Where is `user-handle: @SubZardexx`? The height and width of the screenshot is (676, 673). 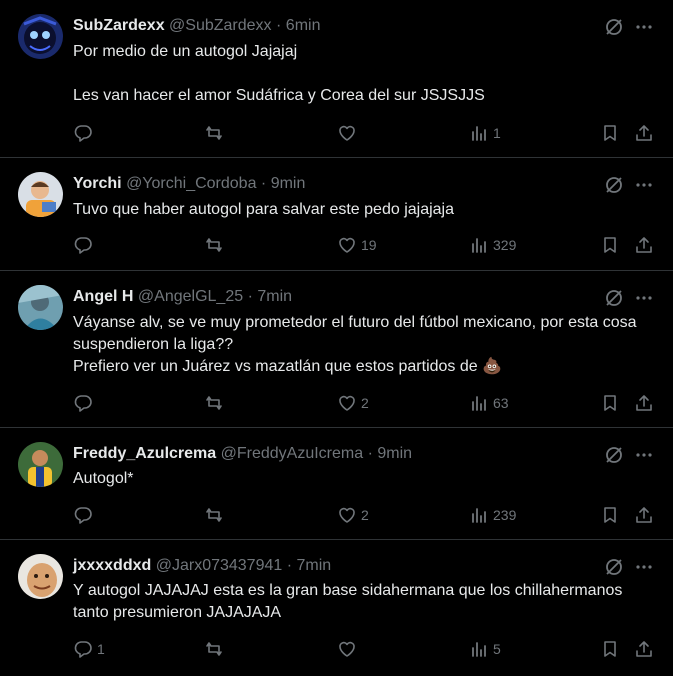
user-handle: @SubZardexx is located at coordinates (220, 25).